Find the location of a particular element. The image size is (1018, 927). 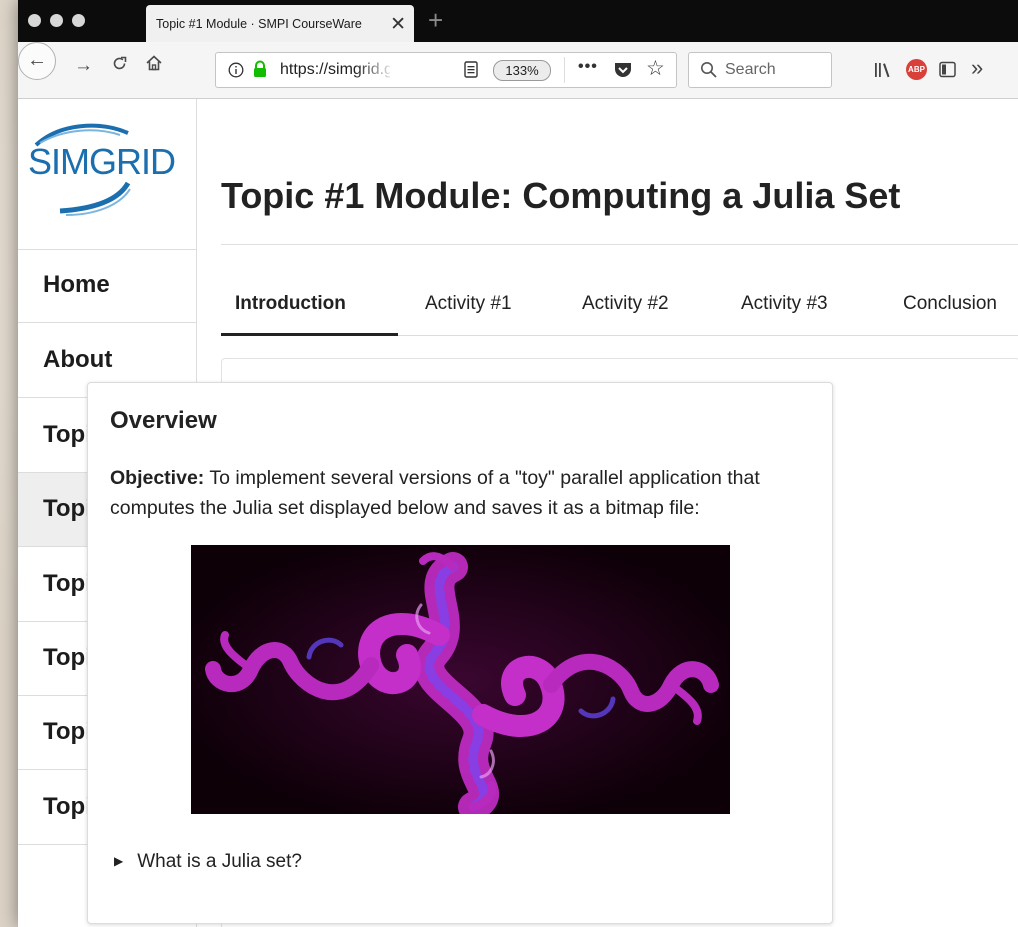

sidebar-toggle-icon is located at coordinates (947, 69).